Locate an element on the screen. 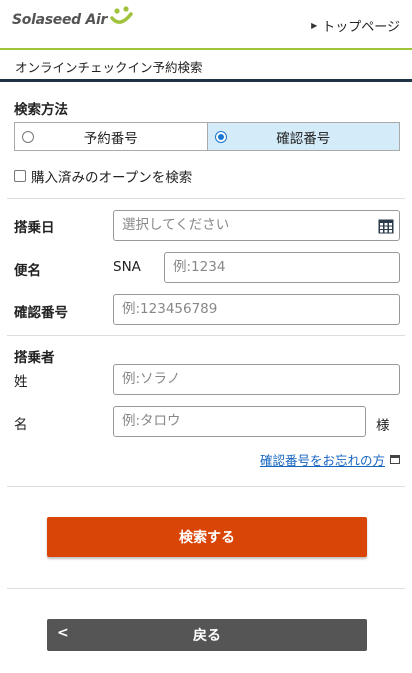 The height and width of the screenshot is (673, 412). top-page-link-label: トップページ is located at coordinates (361, 27).